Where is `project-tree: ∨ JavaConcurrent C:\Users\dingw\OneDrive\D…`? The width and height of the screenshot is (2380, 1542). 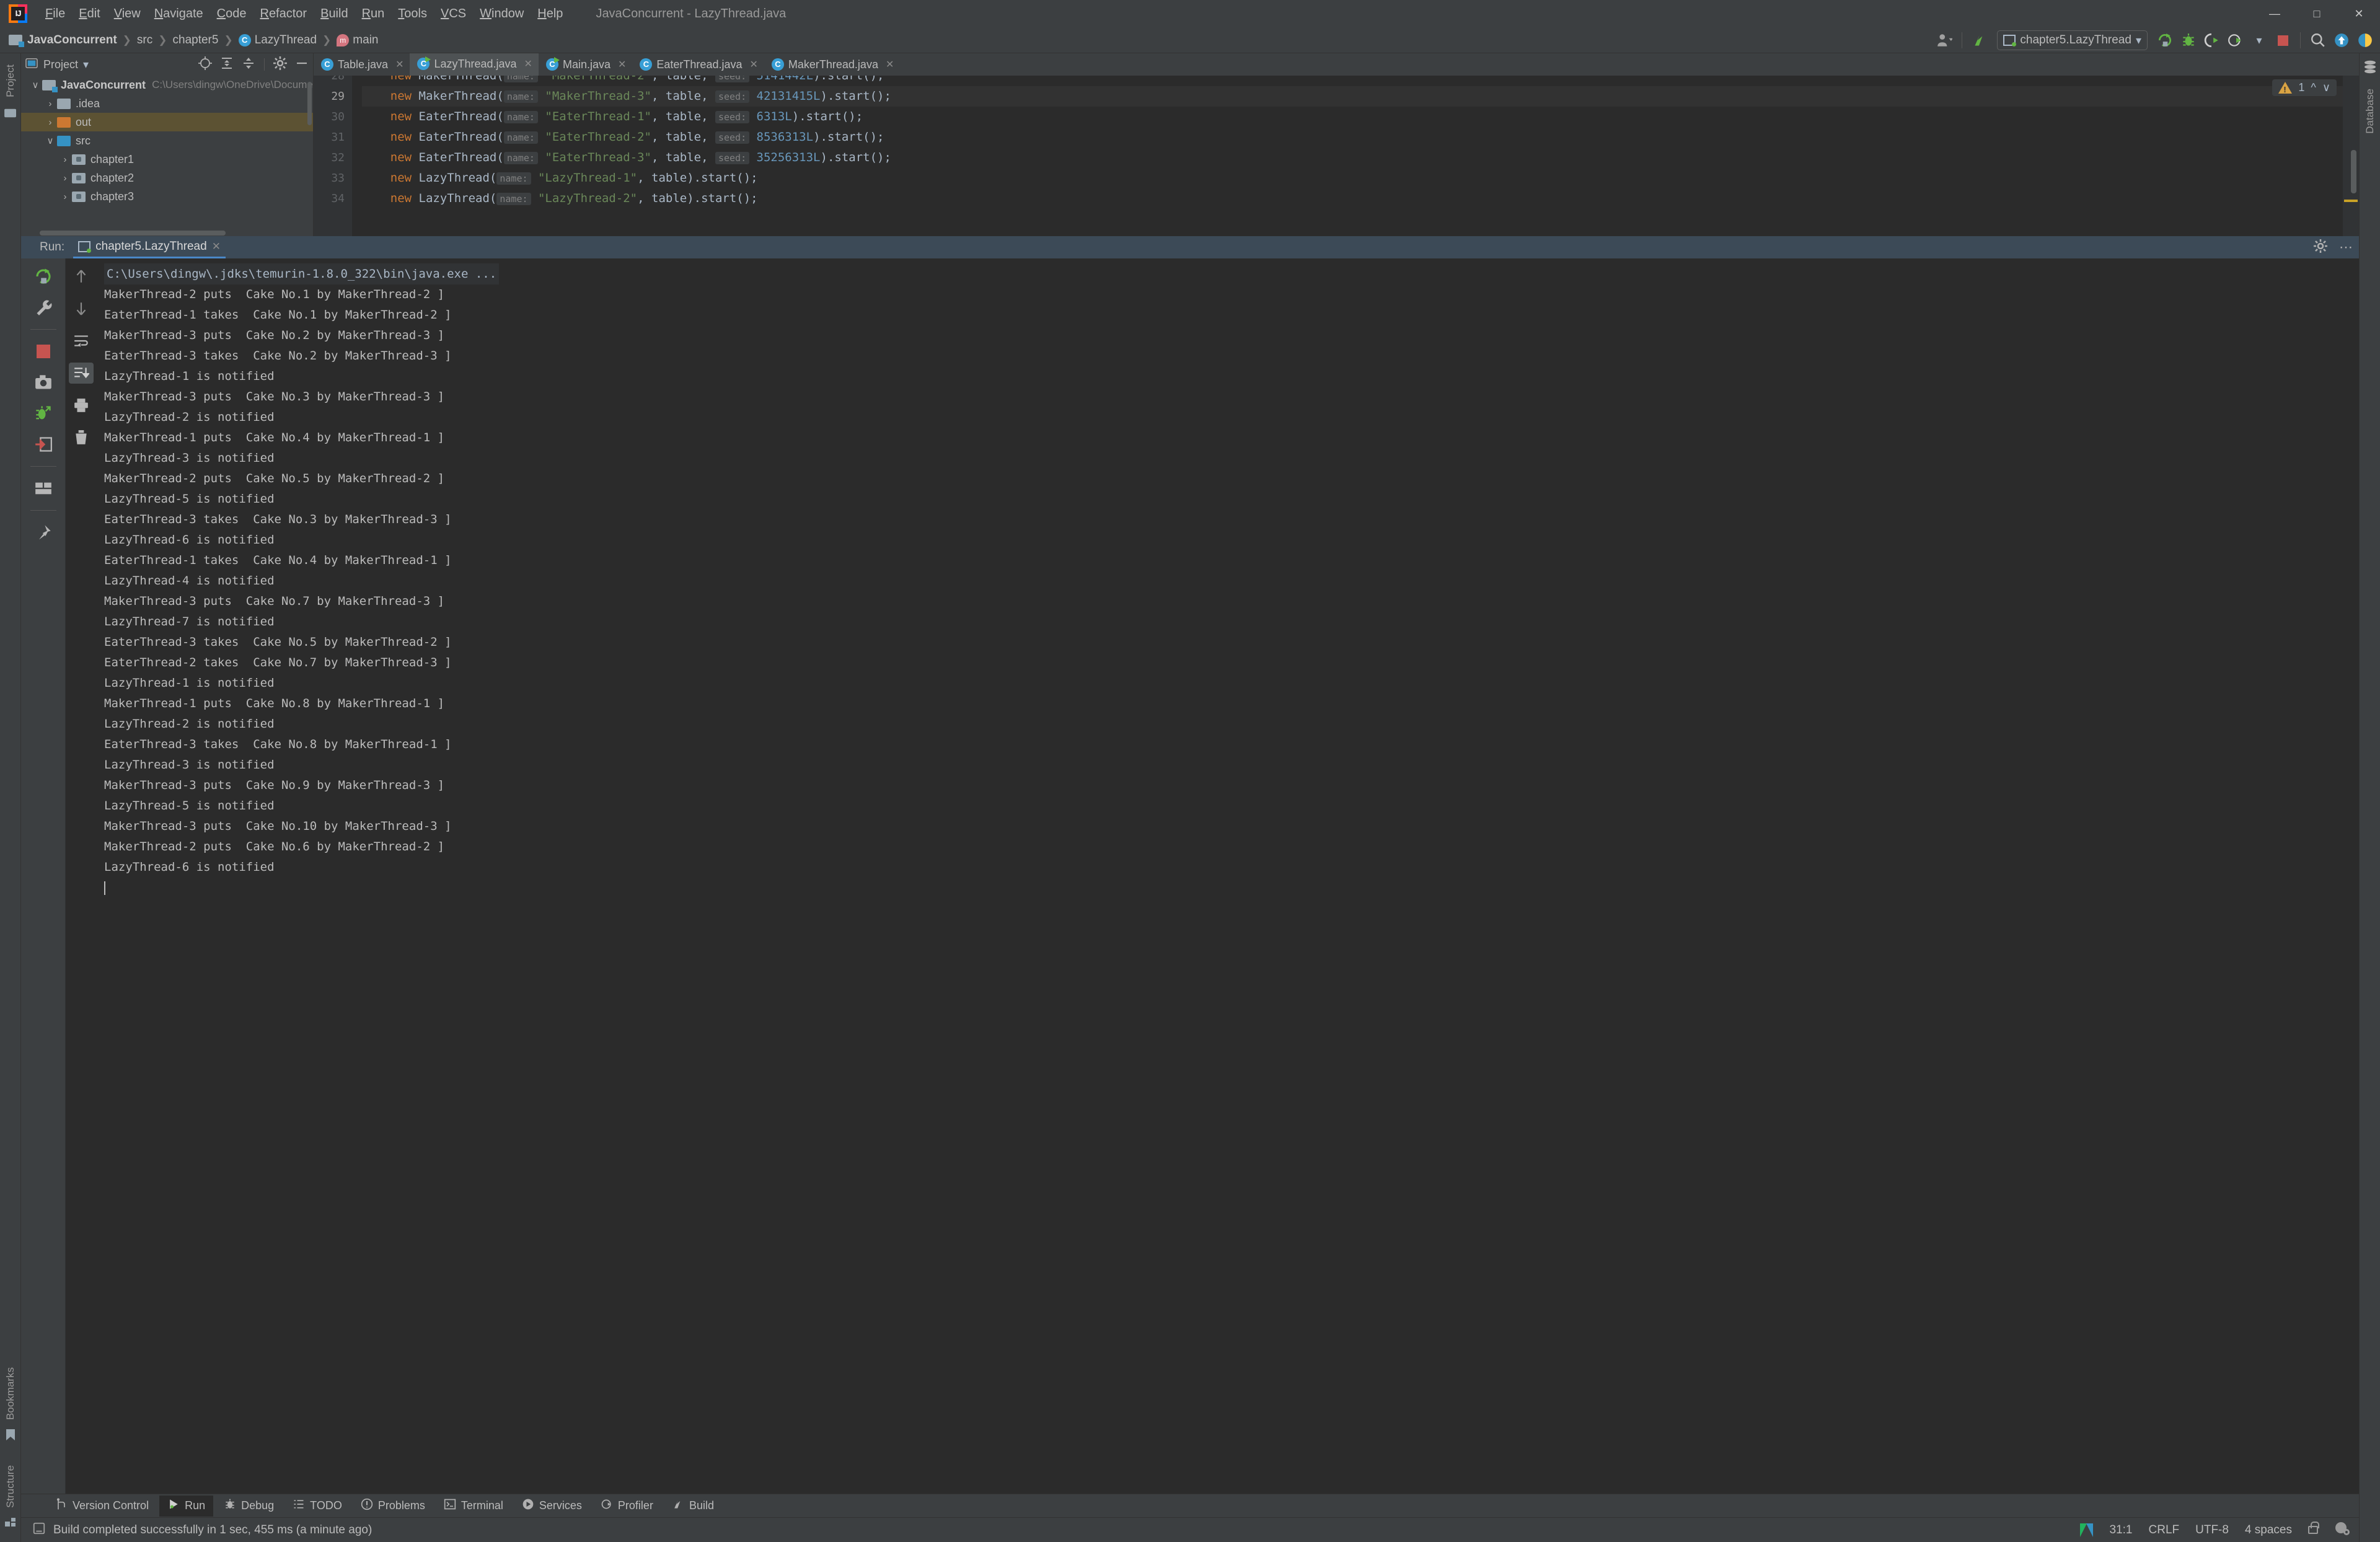
project-tree: ∨ JavaConcurrent C:\Users\dingw\OneDrive\D… is located at coordinates (167, 156).